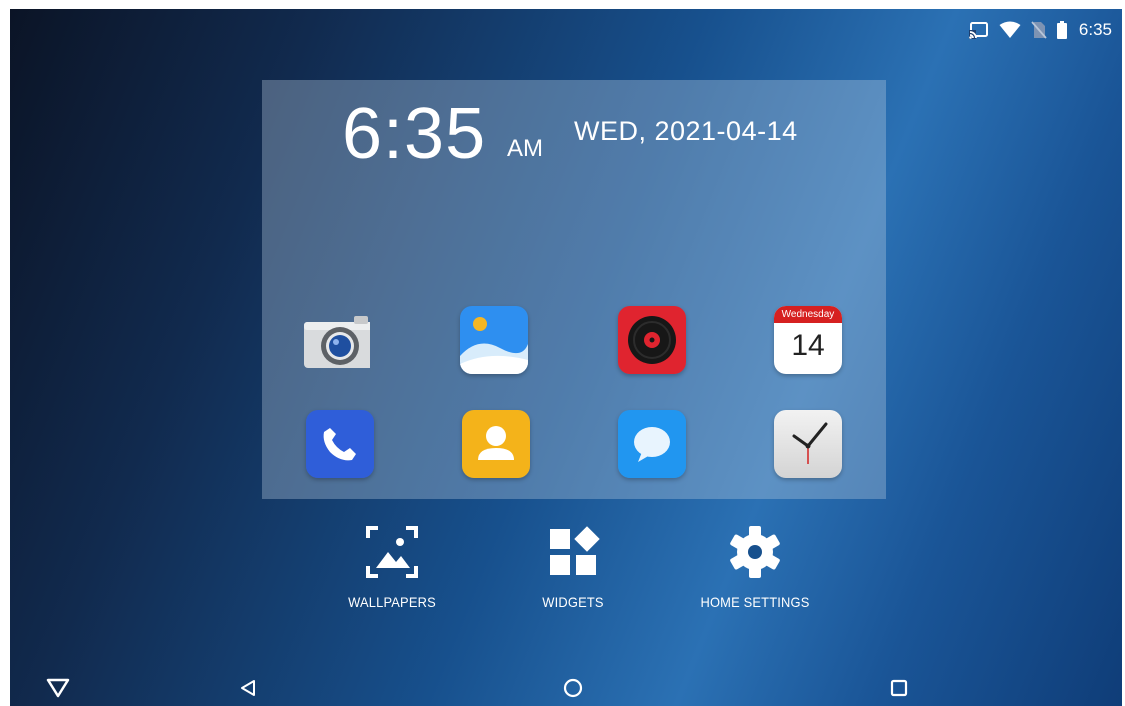 The image size is (1125, 706). What do you see at coordinates (392, 602) in the screenshot?
I see `wallpapers-label: WALLPAPERS` at bounding box center [392, 602].